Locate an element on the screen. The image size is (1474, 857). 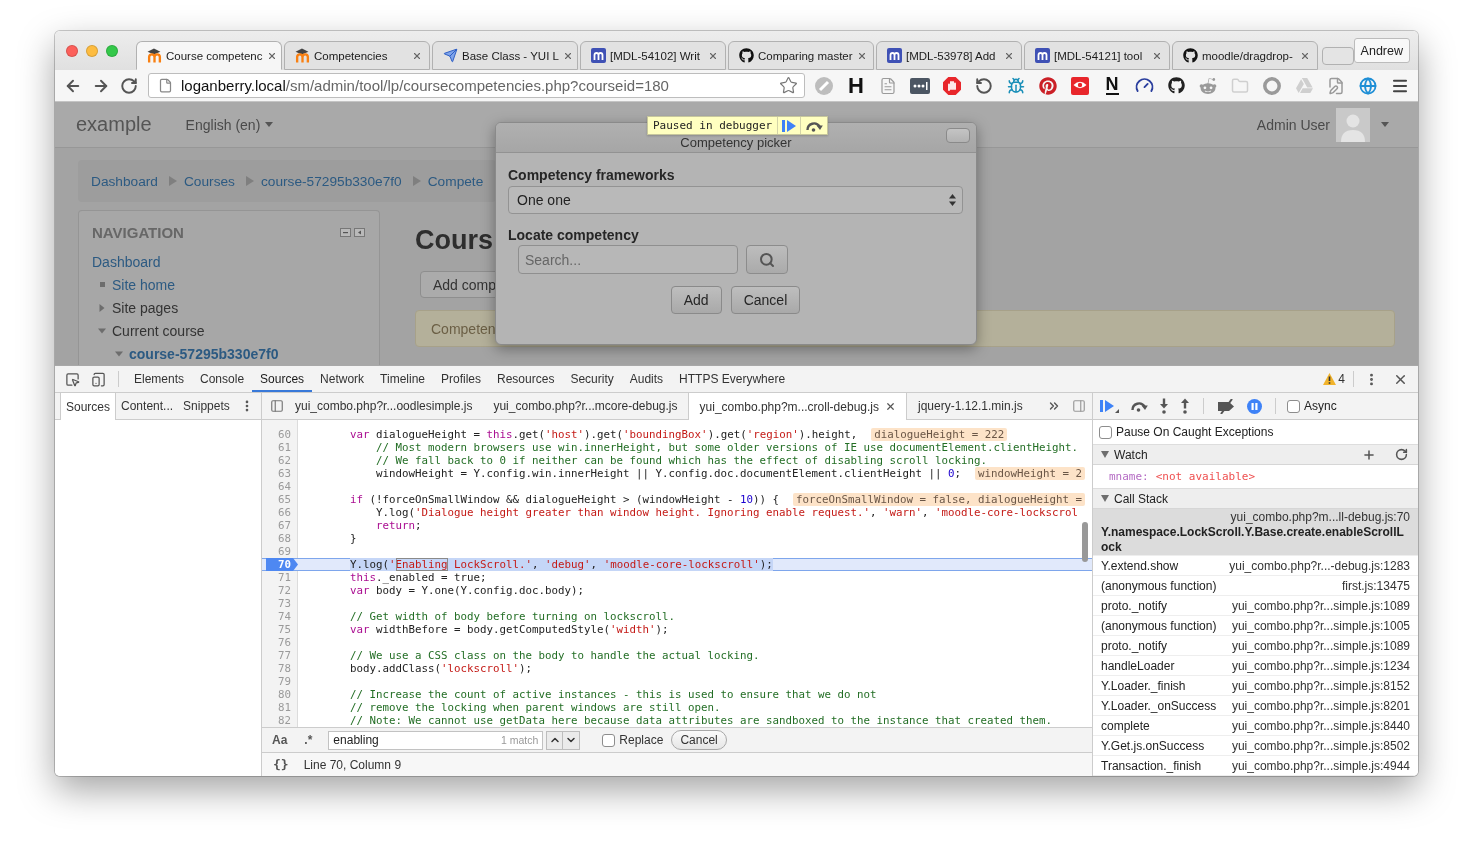
previous-match-button is located at coordinates (555, 740).